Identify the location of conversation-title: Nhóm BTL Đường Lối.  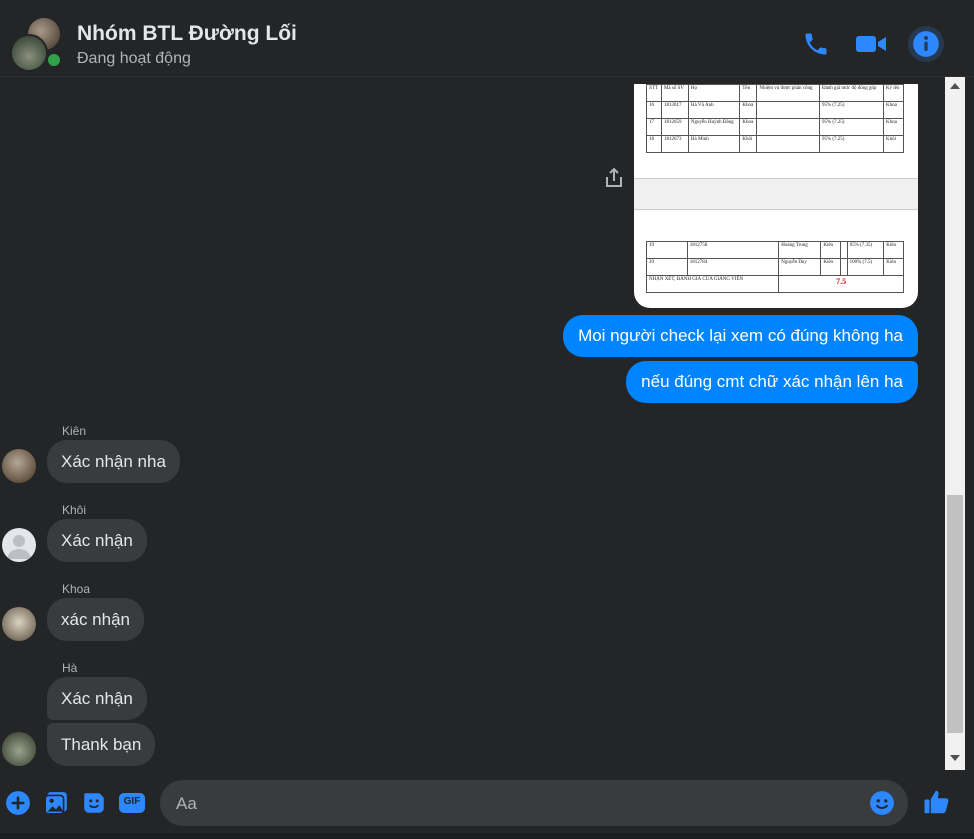
(187, 34).